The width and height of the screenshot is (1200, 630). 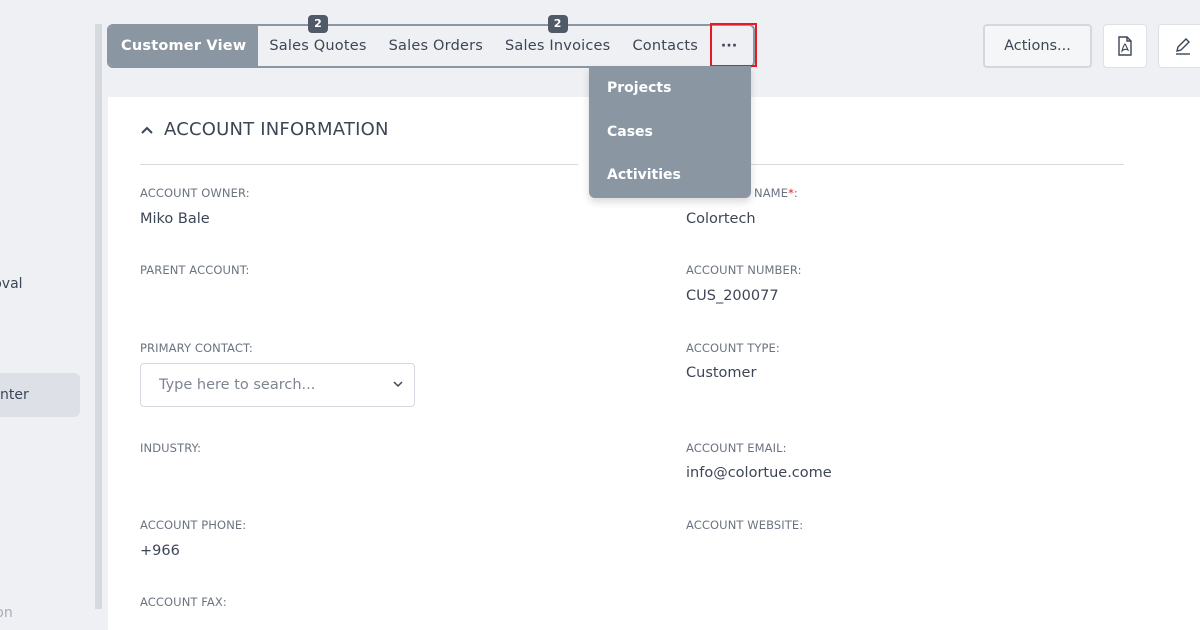 What do you see at coordinates (644, 175) in the screenshot?
I see `dropdown-item-activities: Activities` at bounding box center [644, 175].